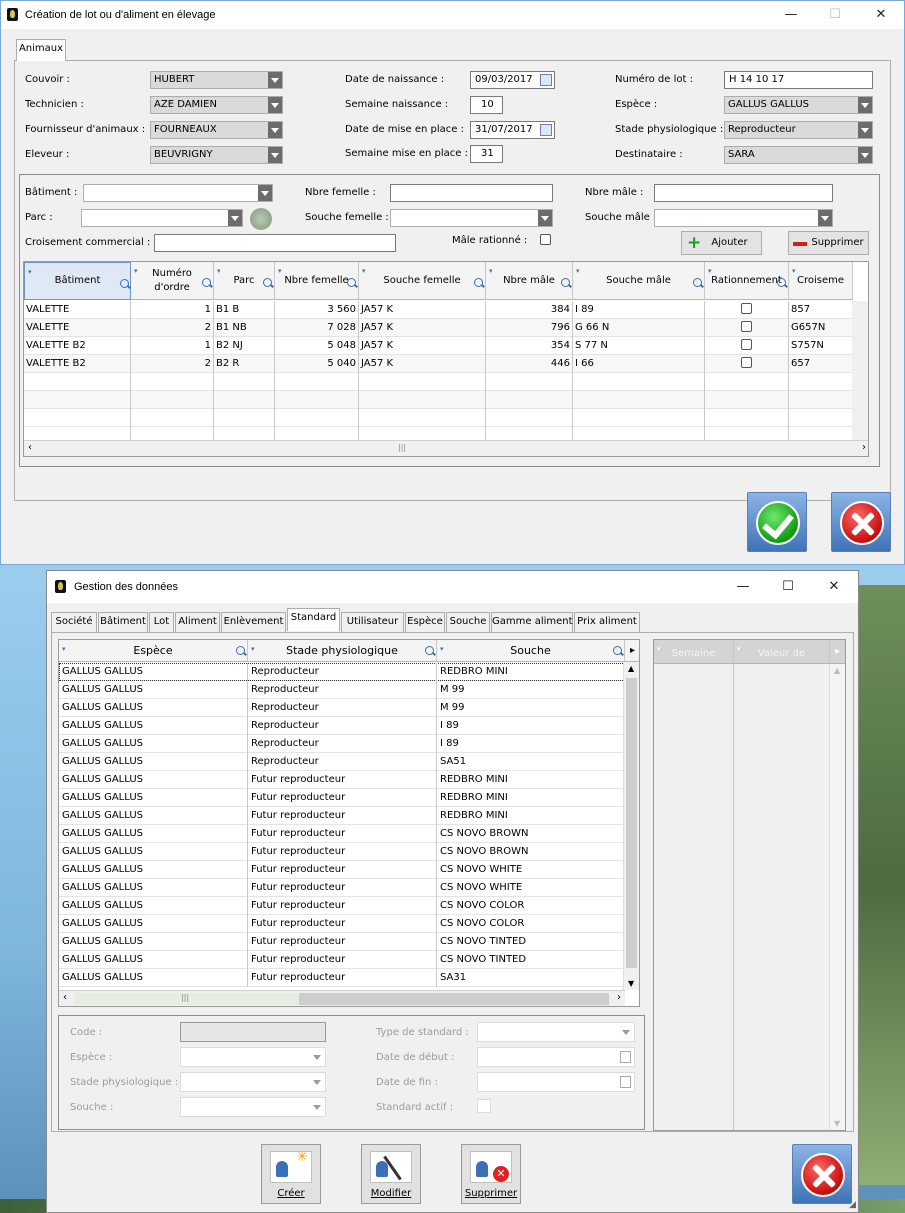 The width and height of the screenshot is (905, 1213). Describe the element at coordinates (153, 651) in the screenshot. I see `column-header: Espèce ▾` at that location.